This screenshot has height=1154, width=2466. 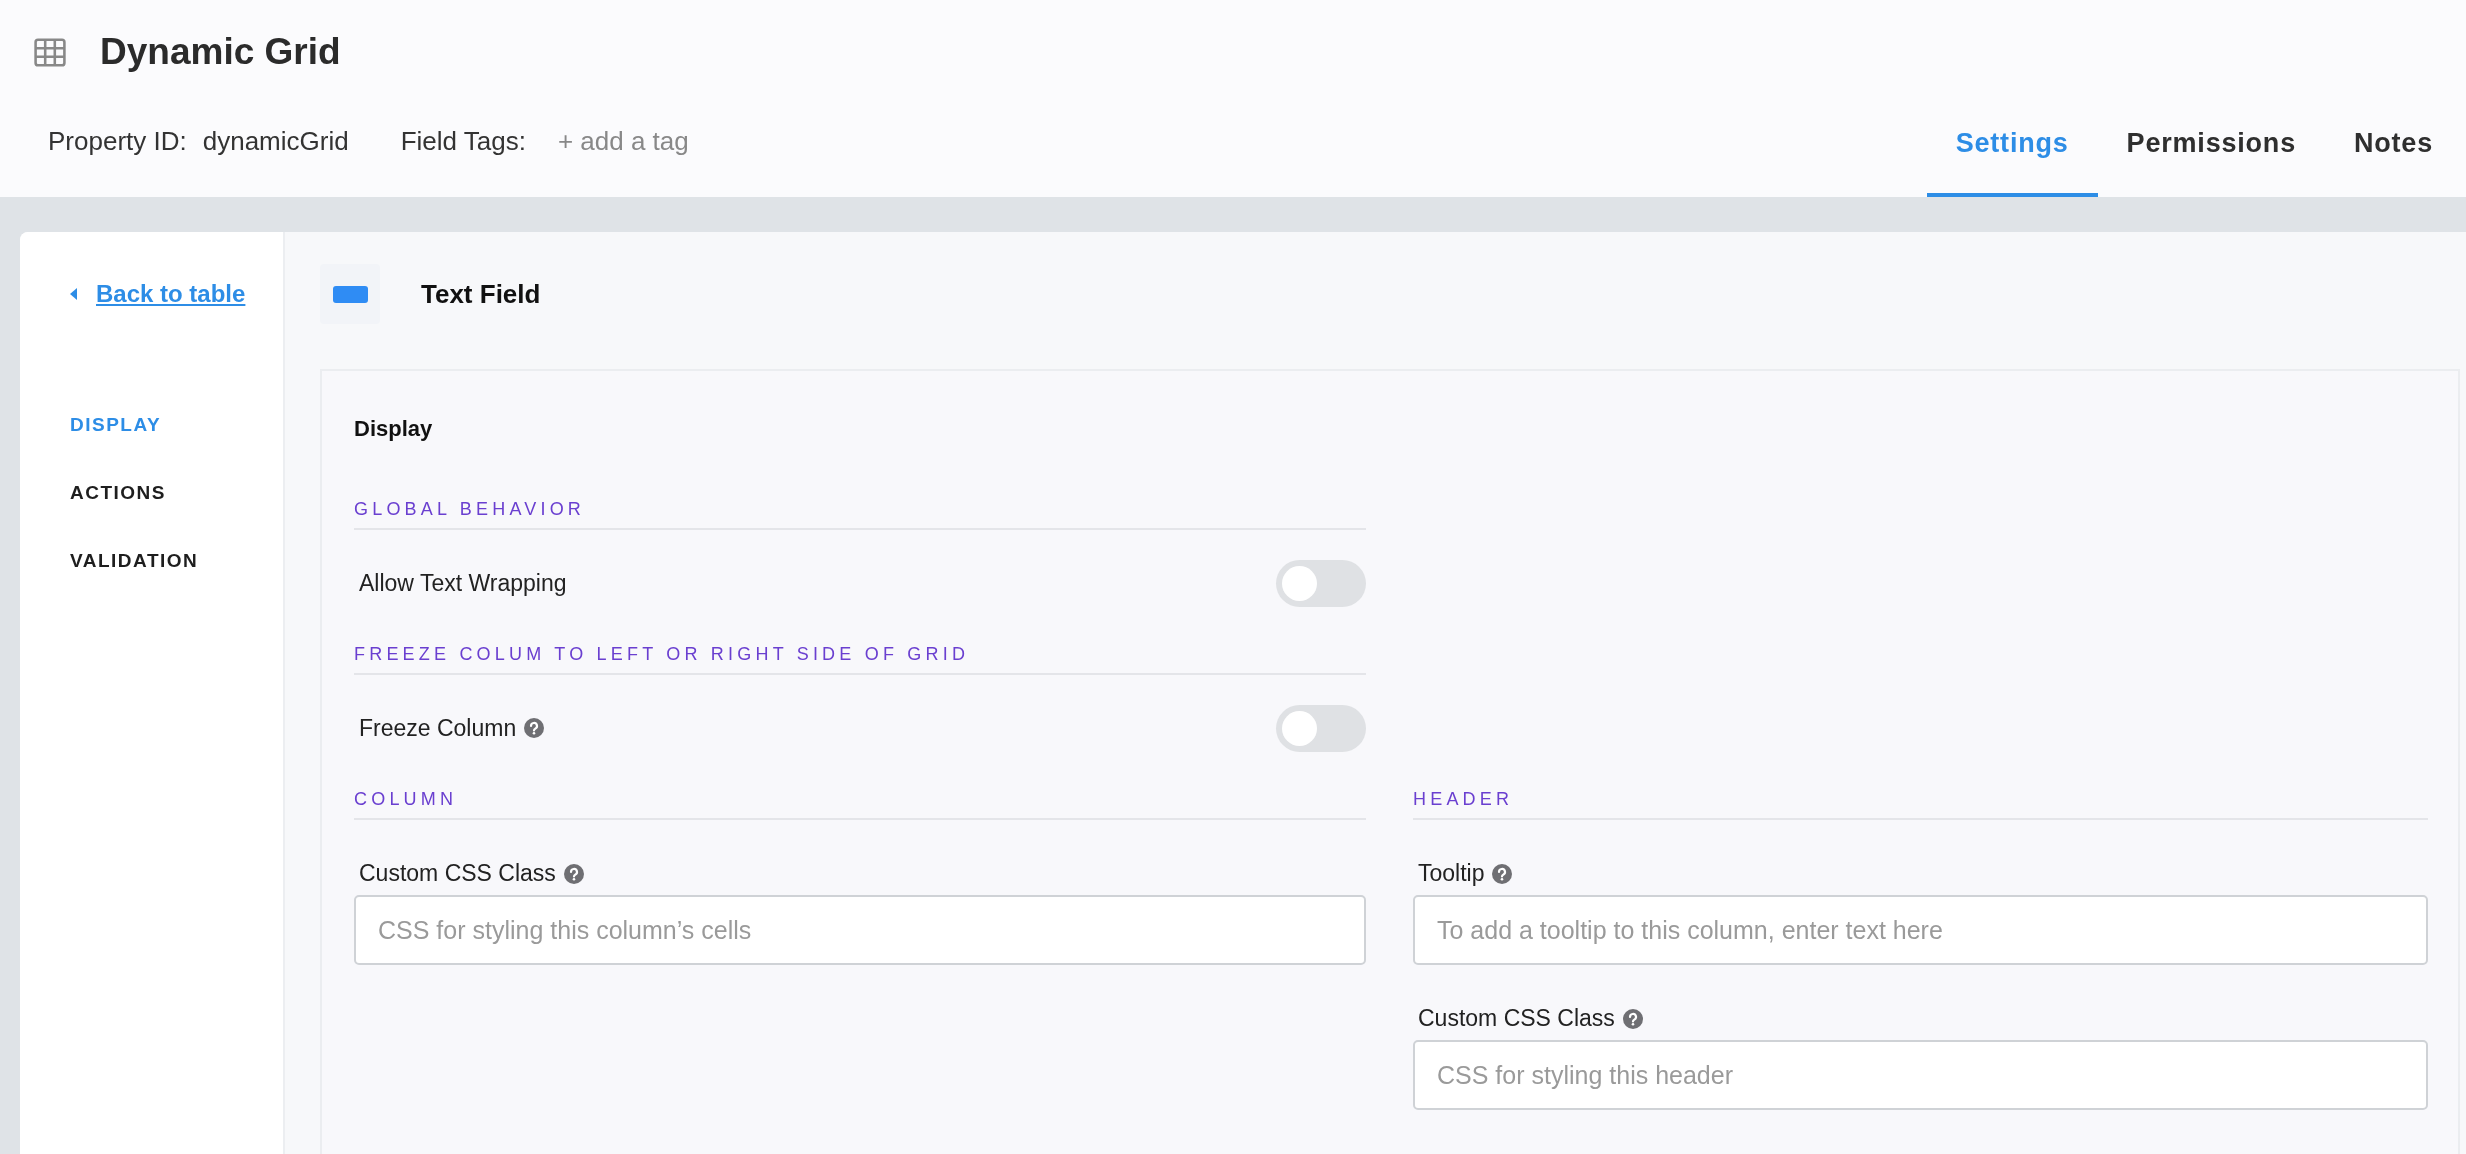 What do you see at coordinates (481, 294) in the screenshot?
I see `field-type-title: Text Field` at bounding box center [481, 294].